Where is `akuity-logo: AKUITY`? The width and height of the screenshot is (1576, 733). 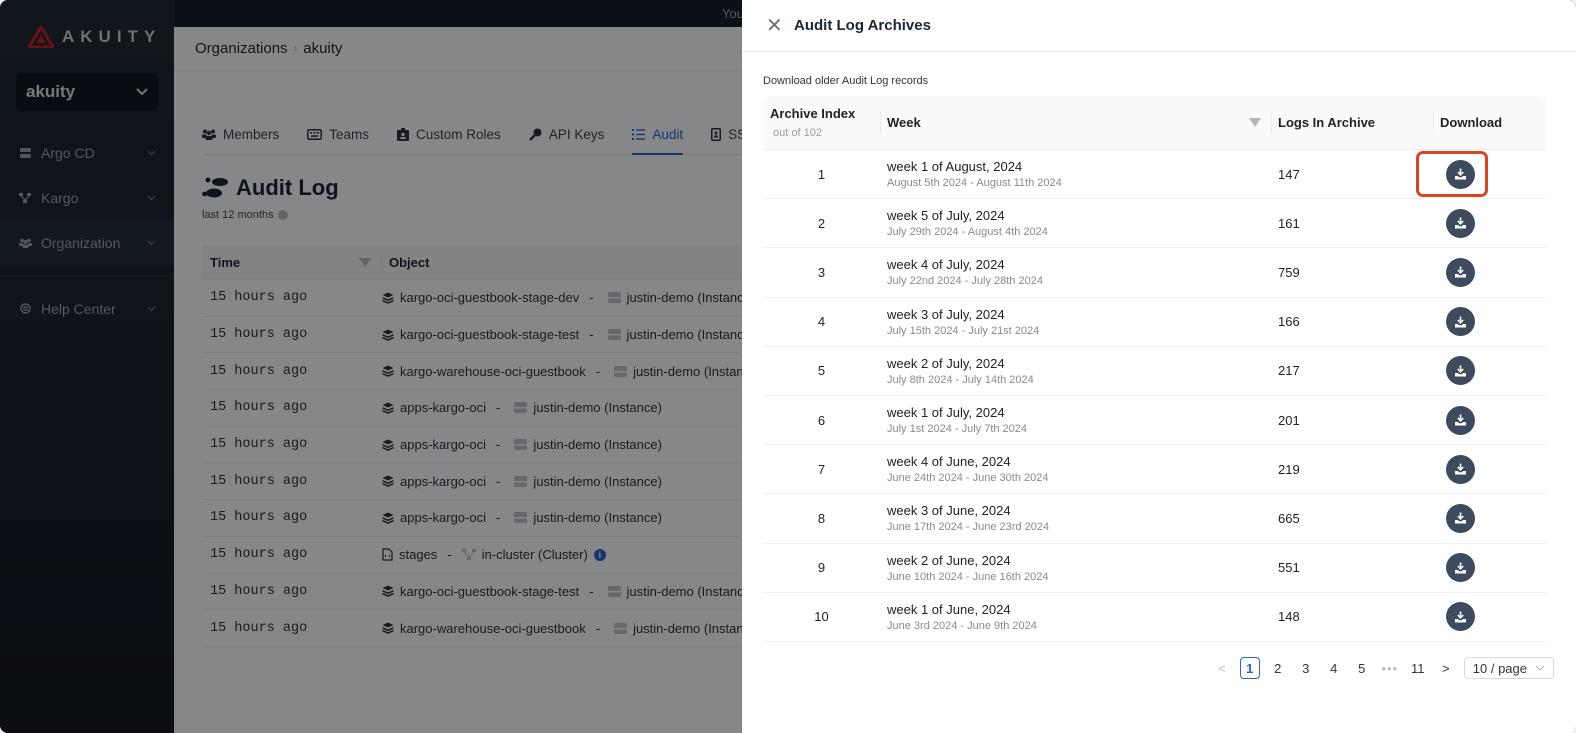
akuity-logo: AKUITY is located at coordinates (94, 37).